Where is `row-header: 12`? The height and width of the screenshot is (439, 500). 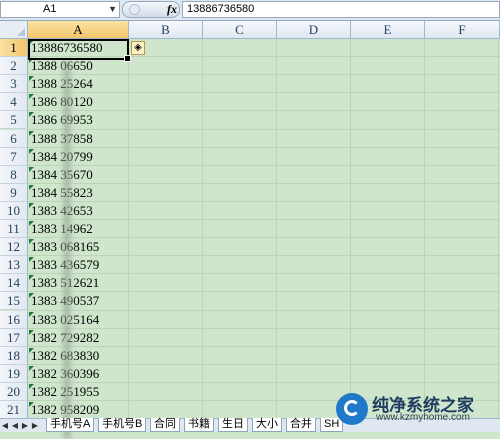
row-header: 12 is located at coordinates (14, 247).